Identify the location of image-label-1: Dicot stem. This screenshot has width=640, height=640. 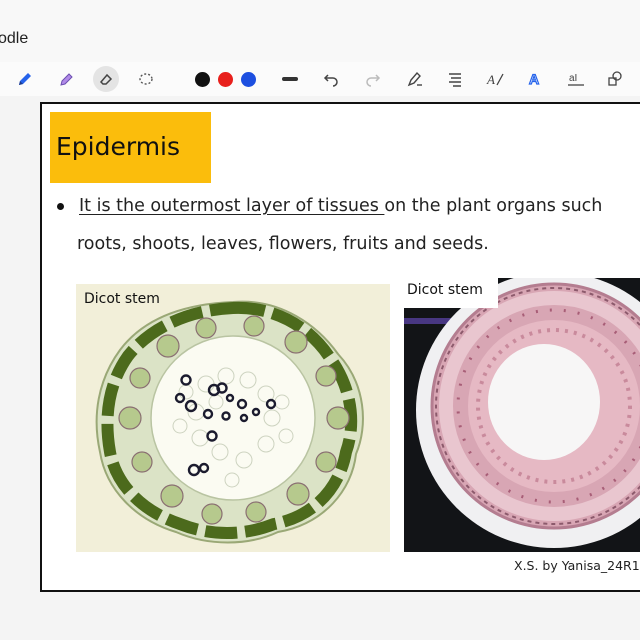
(122, 299).